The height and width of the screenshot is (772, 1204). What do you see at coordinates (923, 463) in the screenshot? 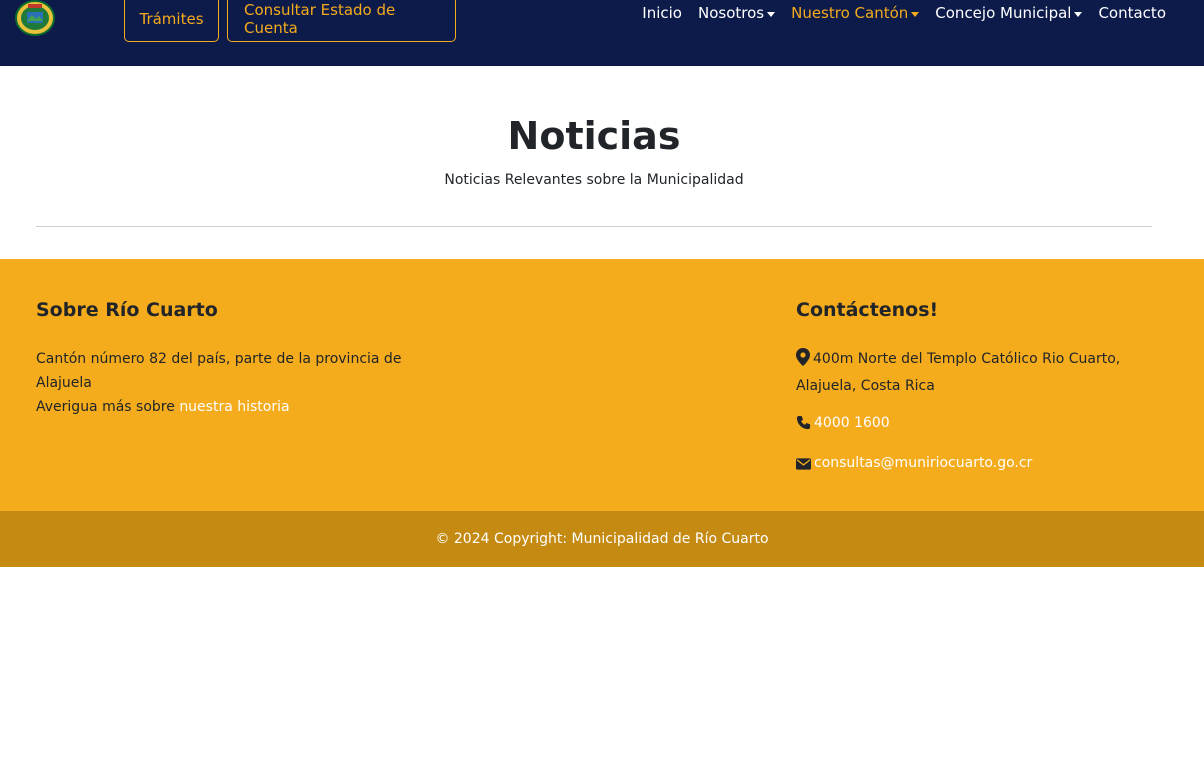
I see `contact-email-text: consultas@muniriocuarto.go.cr` at bounding box center [923, 463].